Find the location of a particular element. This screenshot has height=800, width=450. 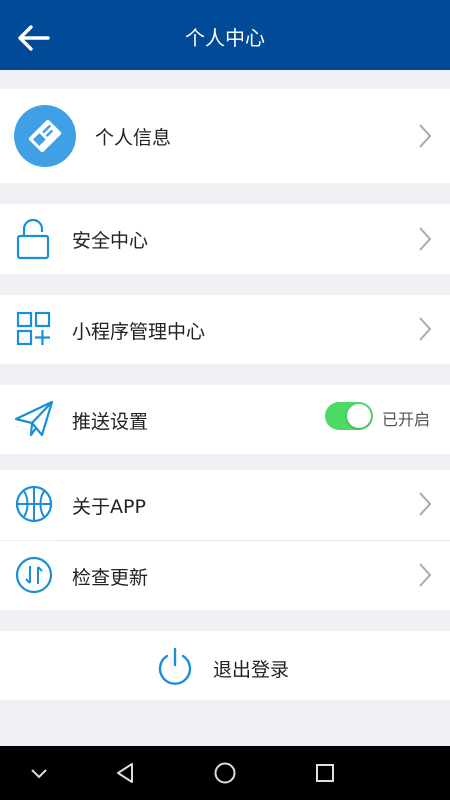

mini-program-row: 小程序管理中心 is located at coordinates (225, 329).